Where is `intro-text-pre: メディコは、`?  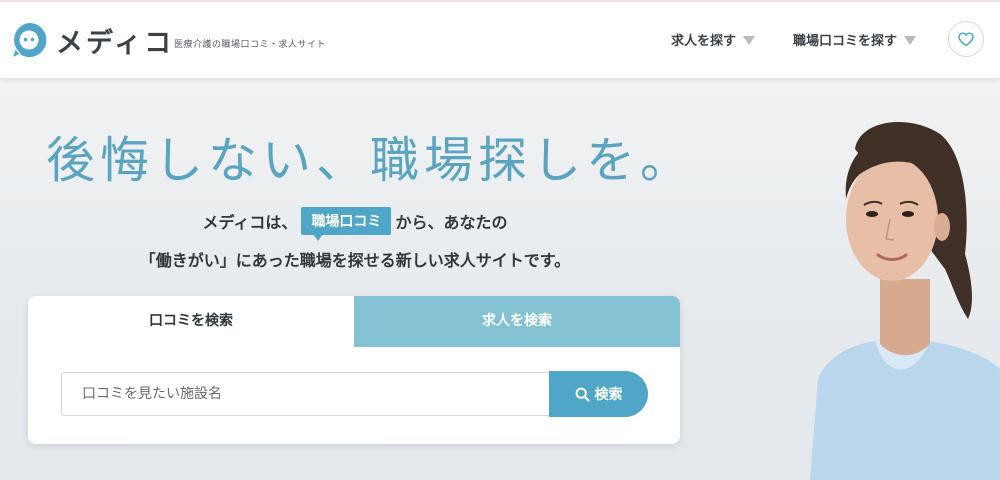 intro-text-pre: メディコは、 is located at coordinates (250, 222).